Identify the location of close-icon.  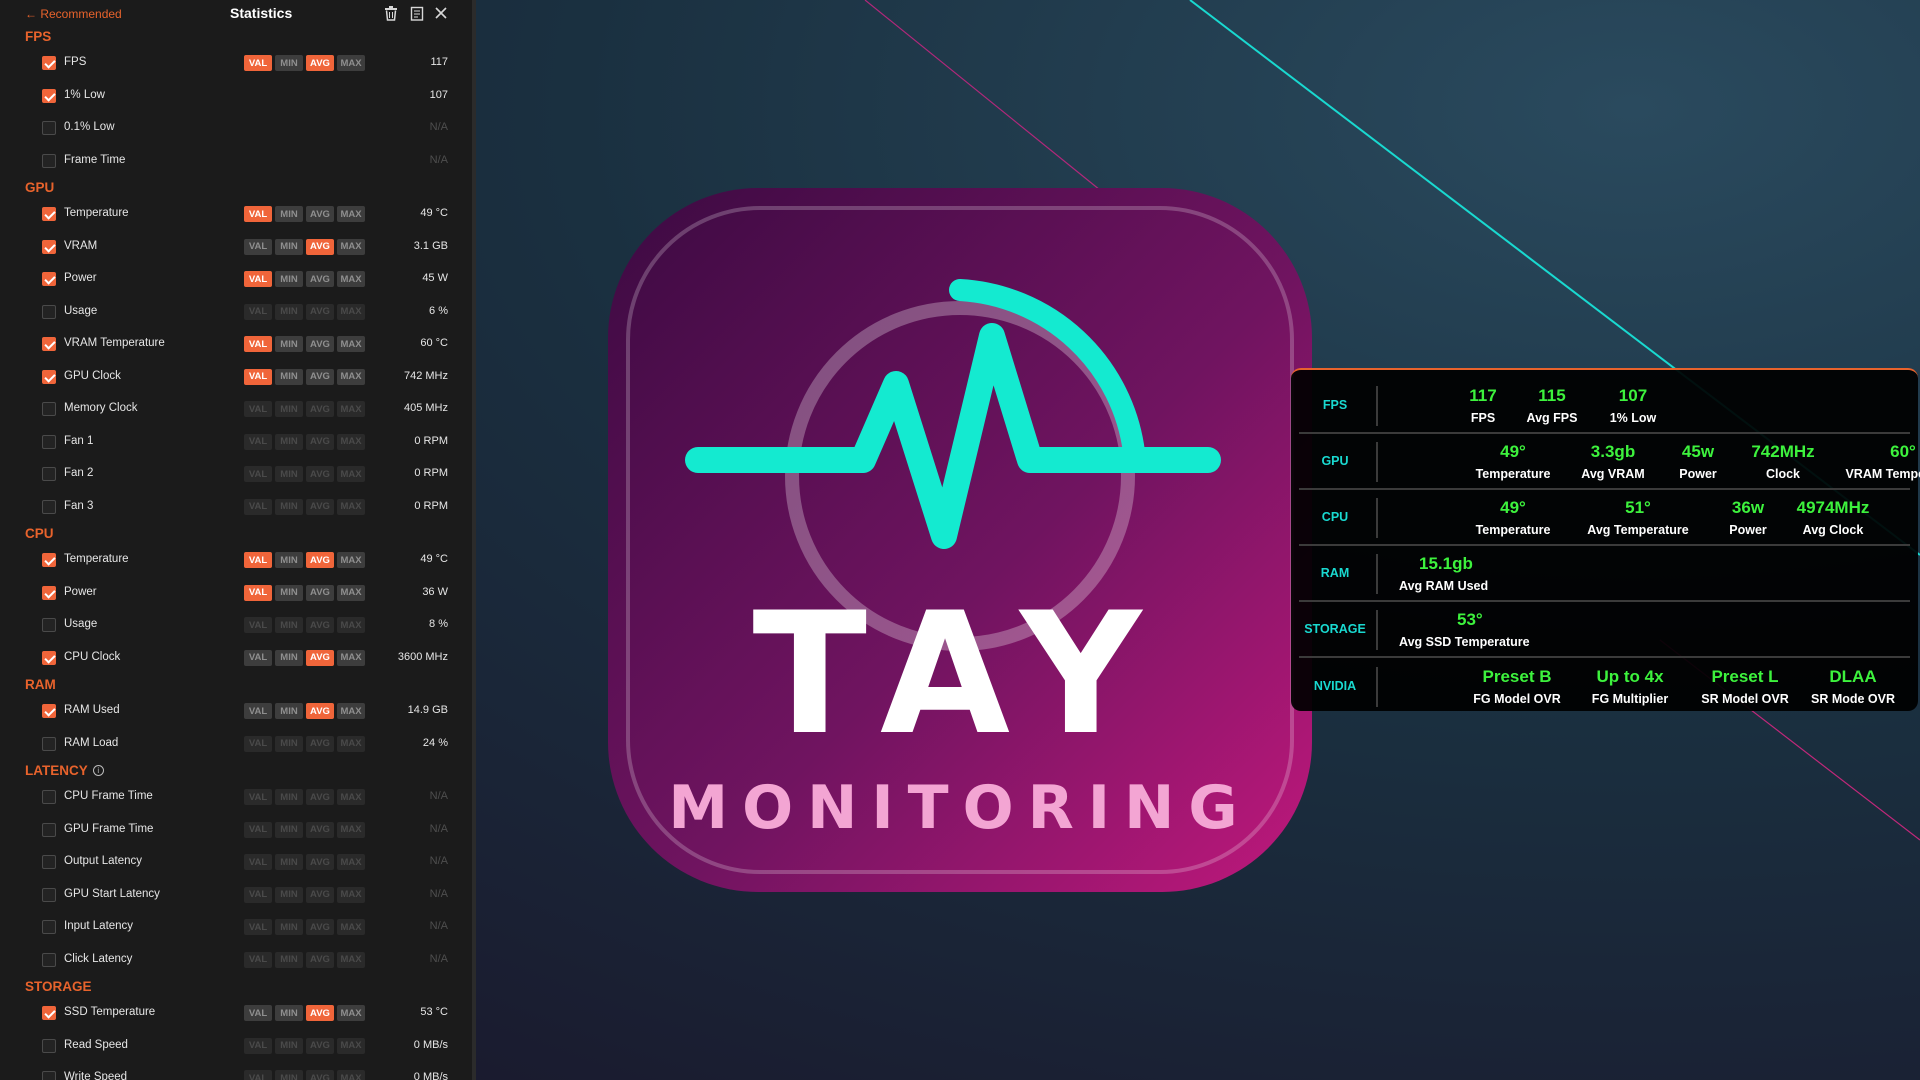
(441, 13).